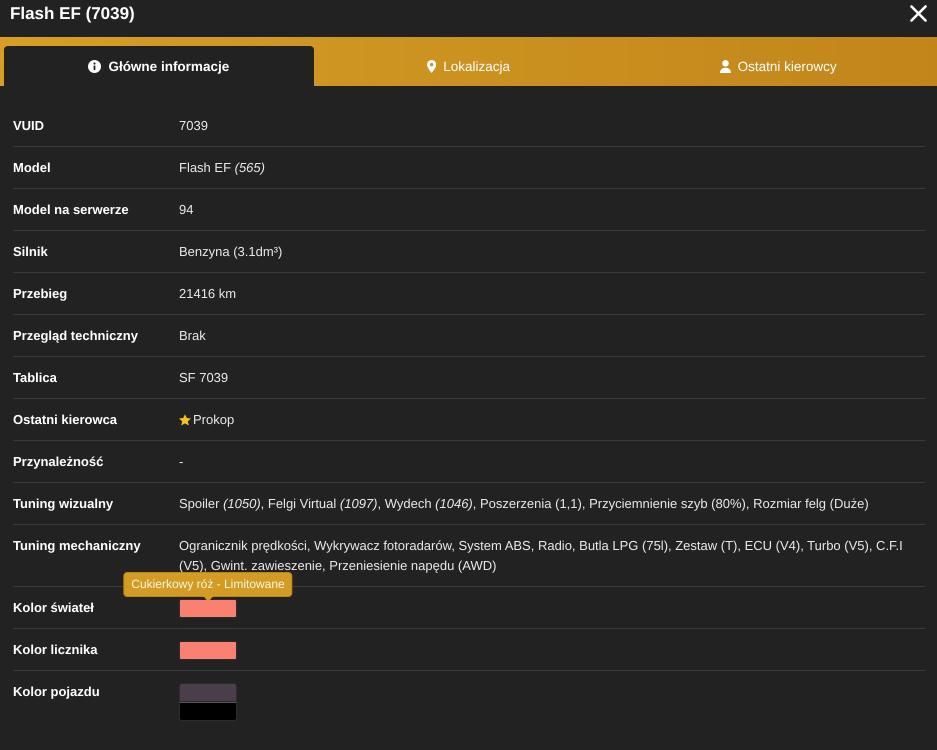  I want to click on field-label: Przebieg, so click(40, 294).